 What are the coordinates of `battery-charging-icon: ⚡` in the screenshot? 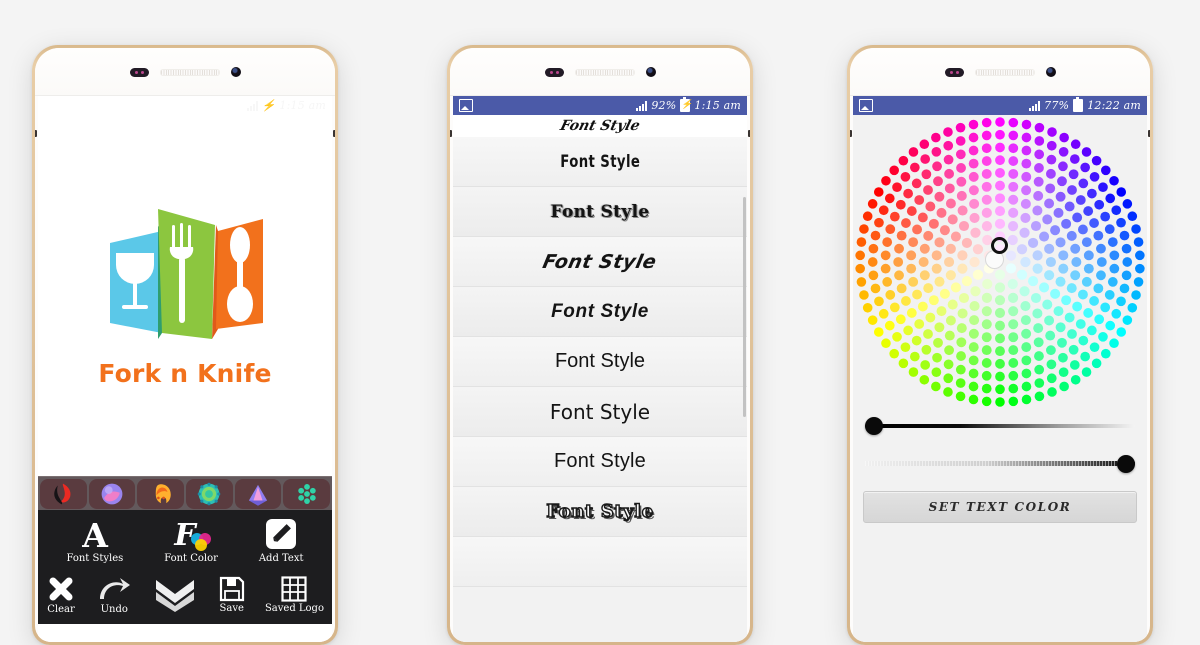 It's located at (686, 104).